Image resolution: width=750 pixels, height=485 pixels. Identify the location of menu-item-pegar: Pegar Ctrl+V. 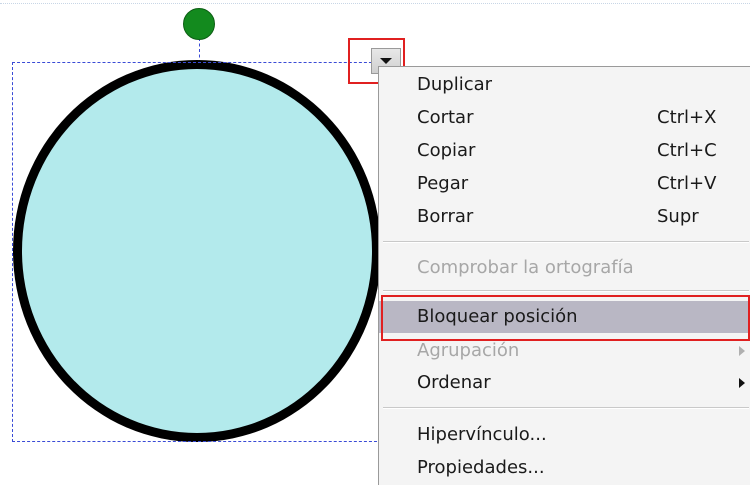
(564, 184).